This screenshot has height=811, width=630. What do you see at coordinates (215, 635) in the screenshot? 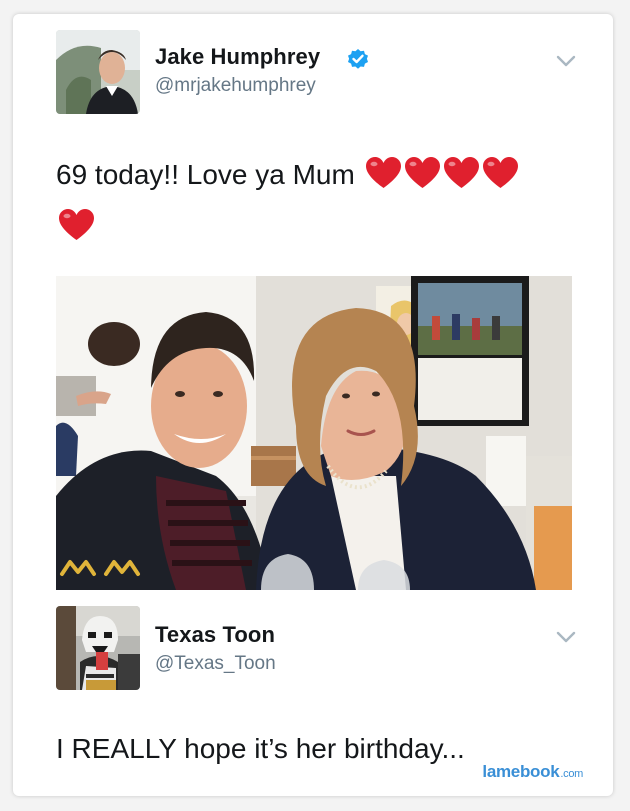
I see `display-name: Texas Toon` at bounding box center [215, 635].